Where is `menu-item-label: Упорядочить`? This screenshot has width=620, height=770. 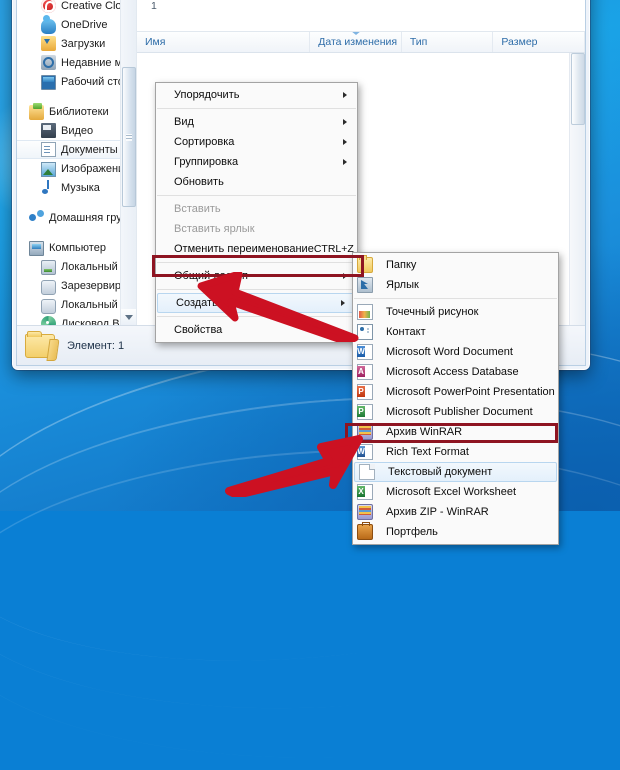
menu-item-label: Упорядочить is located at coordinates (207, 95).